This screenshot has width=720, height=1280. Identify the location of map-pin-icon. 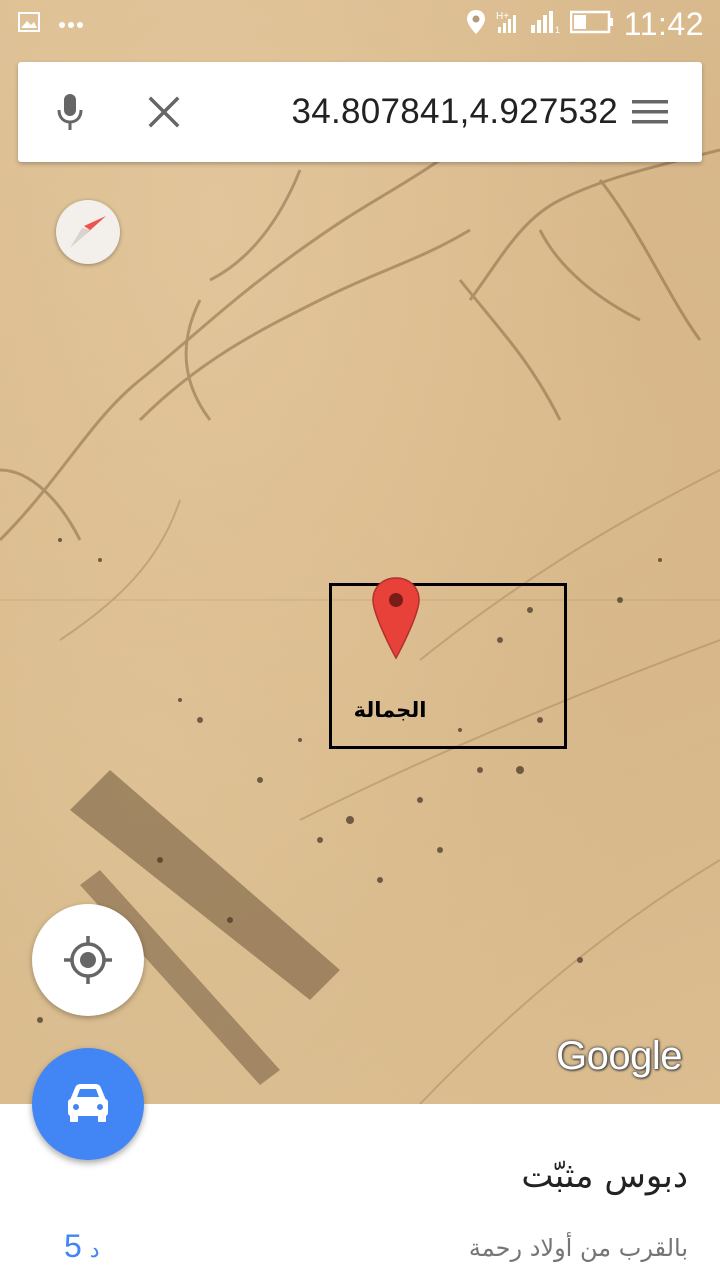
(396, 620).